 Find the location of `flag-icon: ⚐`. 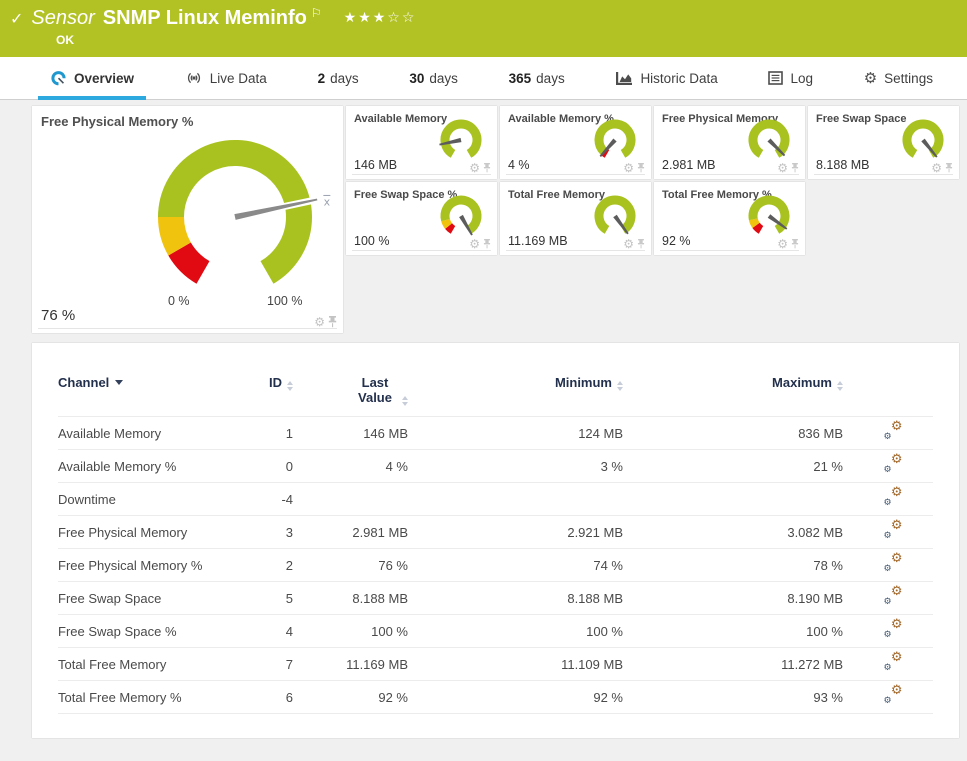

flag-icon: ⚐ is located at coordinates (316, 13).